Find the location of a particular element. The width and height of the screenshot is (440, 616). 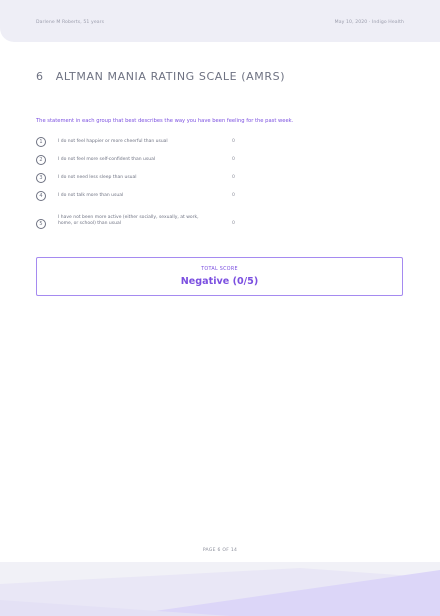

total-score-value: Negative (0/5) is located at coordinates (219, 281).